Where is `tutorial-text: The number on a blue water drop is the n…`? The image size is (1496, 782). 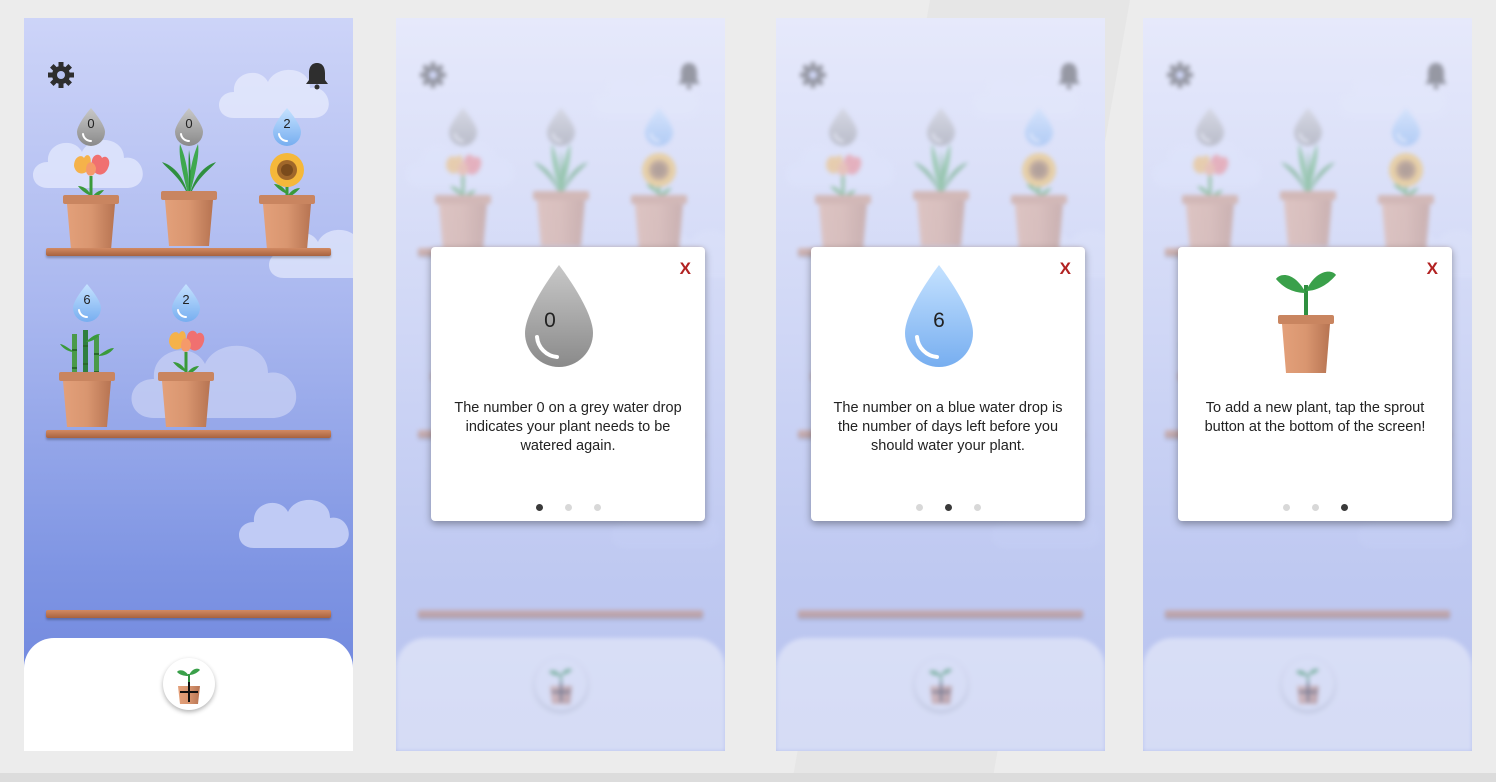 tutorial-text: The number on a blue water drop is the n… is located at coordinates (948, 427).